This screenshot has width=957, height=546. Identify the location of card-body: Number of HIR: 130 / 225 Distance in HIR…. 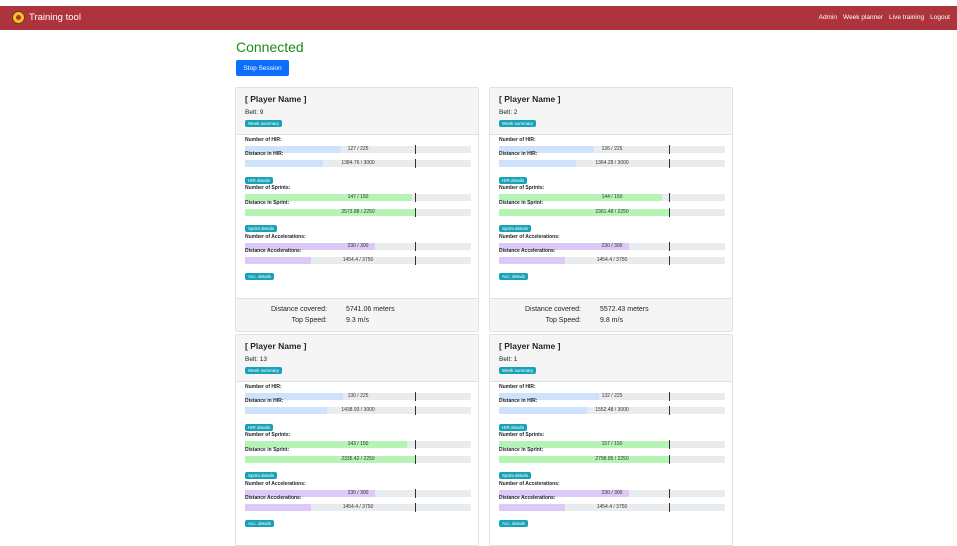
(357, 463).